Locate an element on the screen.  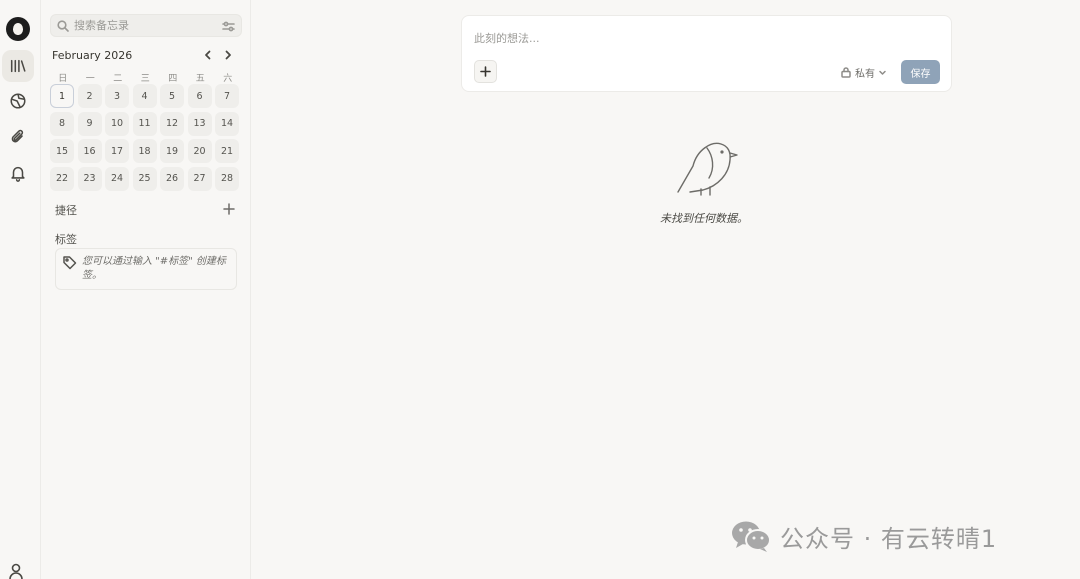
nav-resources-button is located at coordinates (18, 137).